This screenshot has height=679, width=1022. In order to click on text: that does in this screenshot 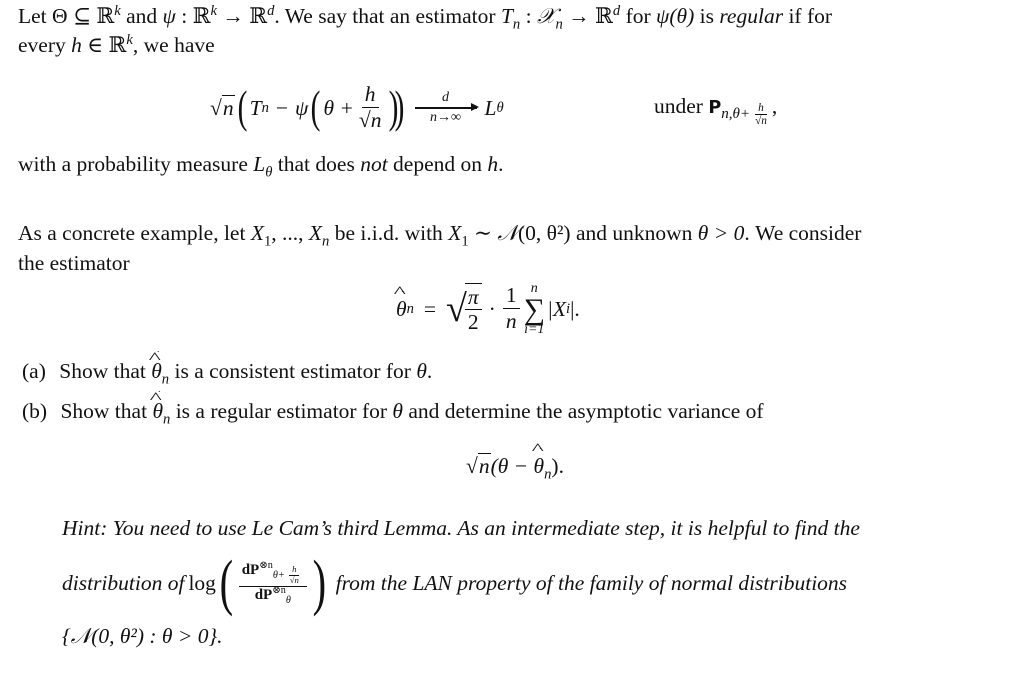, I will do `click(316, 164)`.